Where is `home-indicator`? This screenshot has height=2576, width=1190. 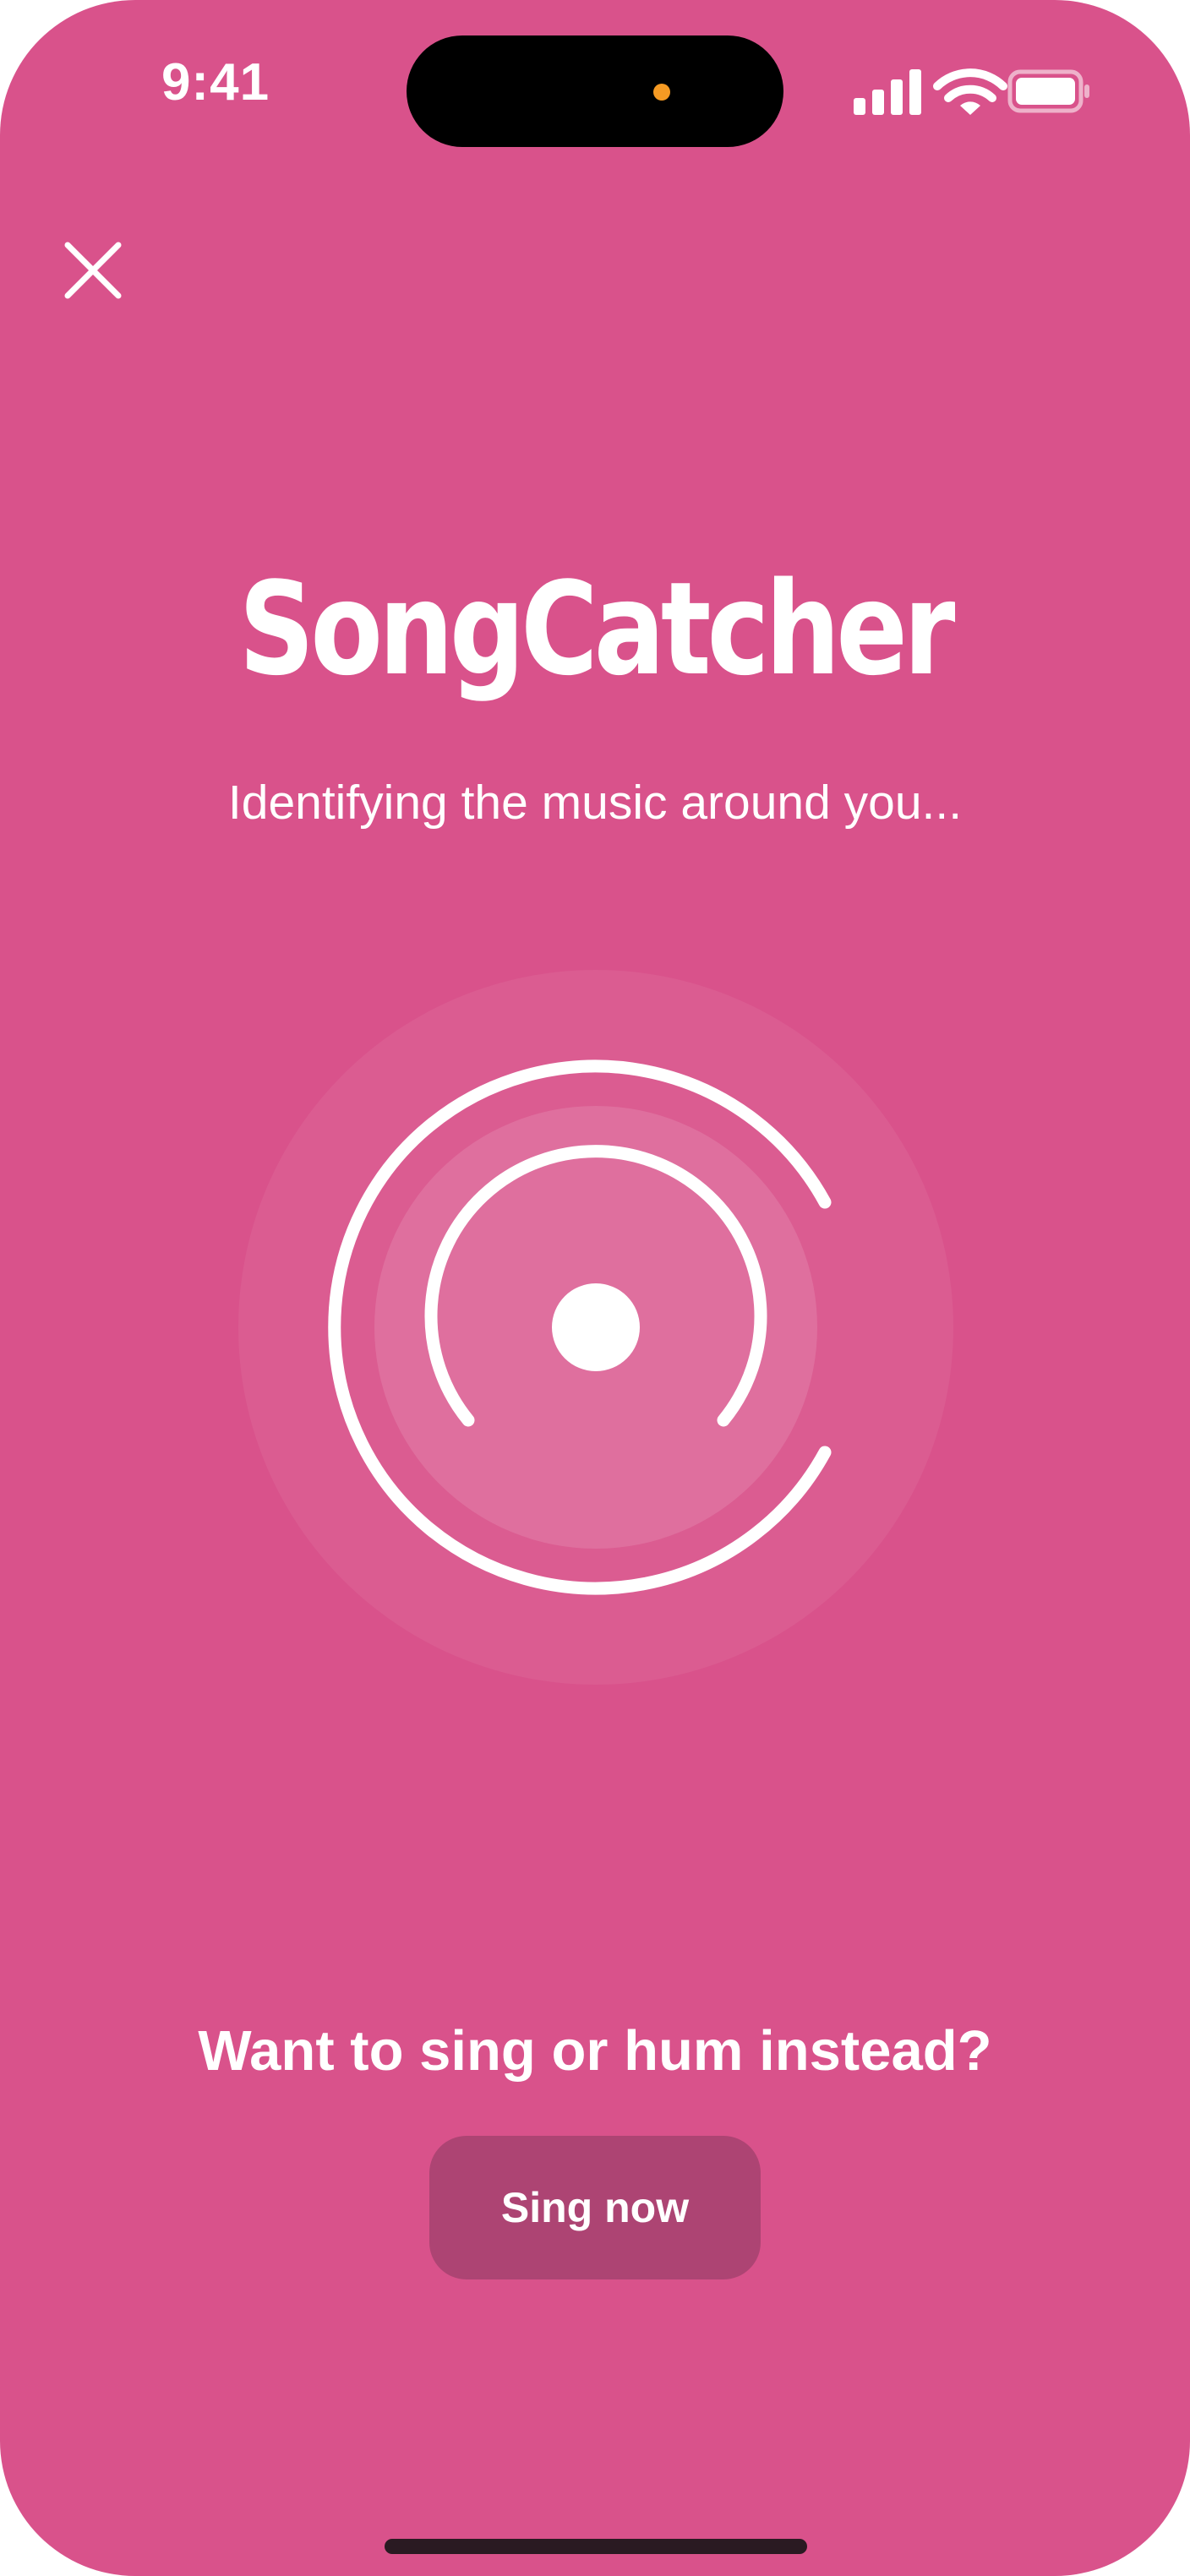 home-indicator is located at coordinates (596, 2546).